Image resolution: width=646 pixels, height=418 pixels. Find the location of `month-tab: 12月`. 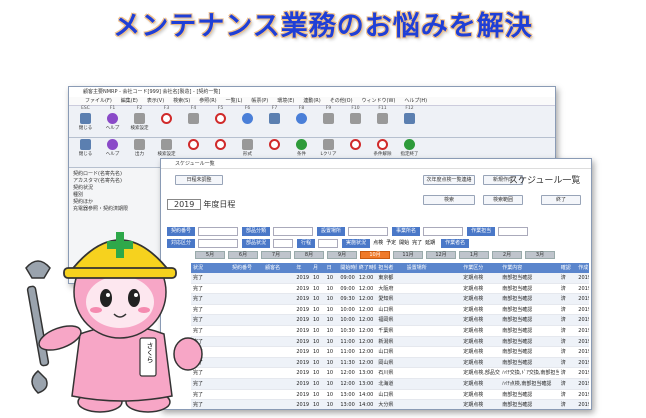

month-tab: 12月 is located at coordinates (441, 255).